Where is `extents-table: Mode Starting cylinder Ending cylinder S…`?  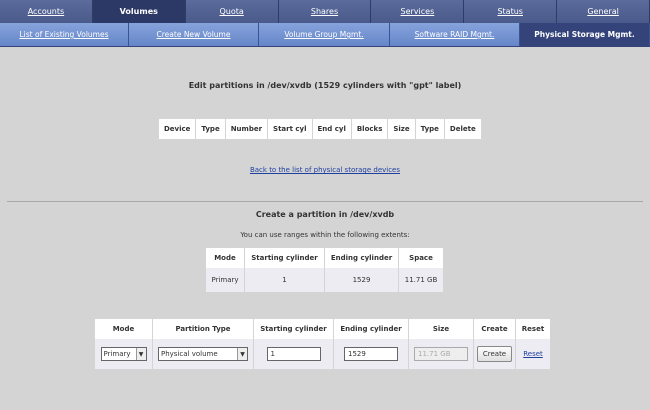
extents-table: Mode Starting cylinder Ending cylinder S… is located at coordinates (324, 270).